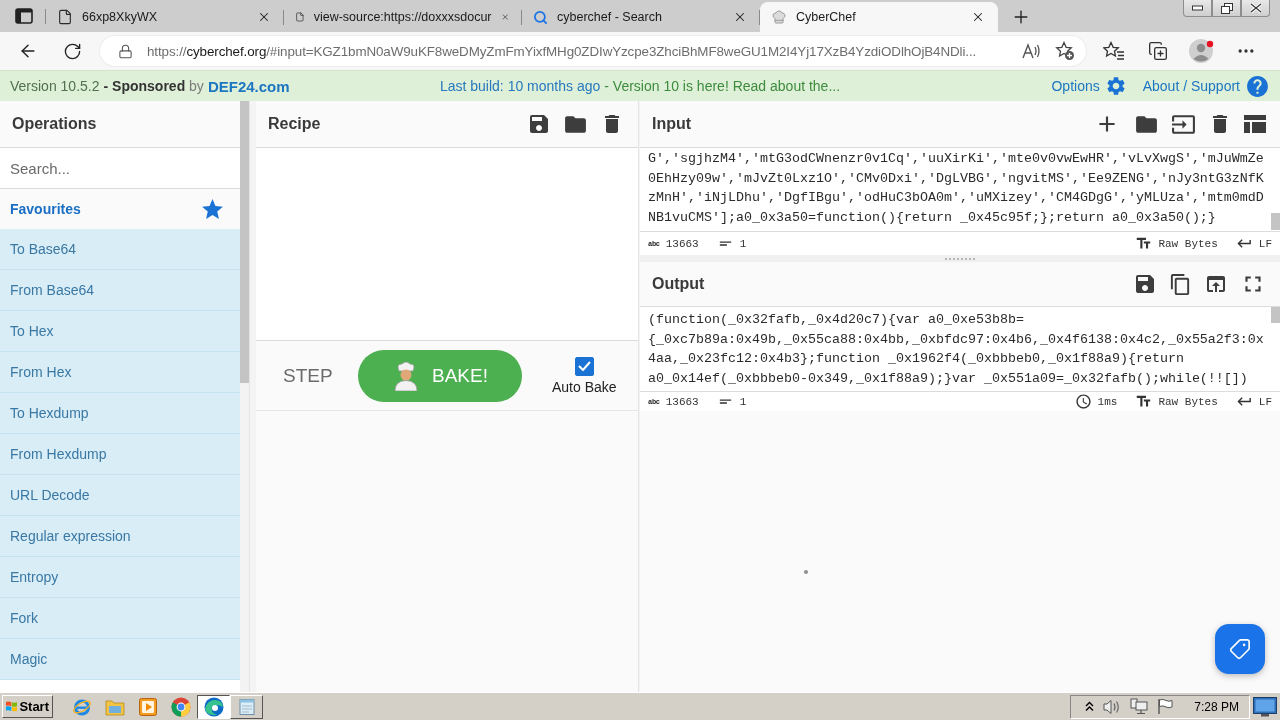 This screenshot has height=720, width=1280. I want to click on tab-title: view-source:https://doxxxsdocur, so click(402, 17).